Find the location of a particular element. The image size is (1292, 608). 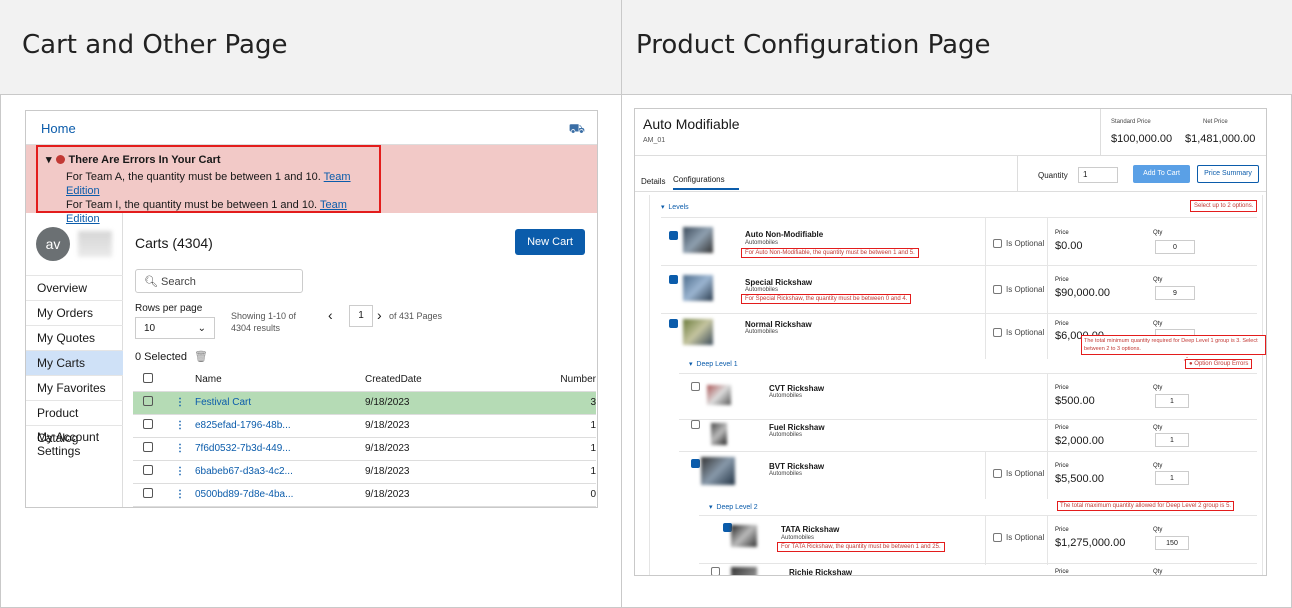

quantity-input: 1 is located at coordinates (1098, 175).